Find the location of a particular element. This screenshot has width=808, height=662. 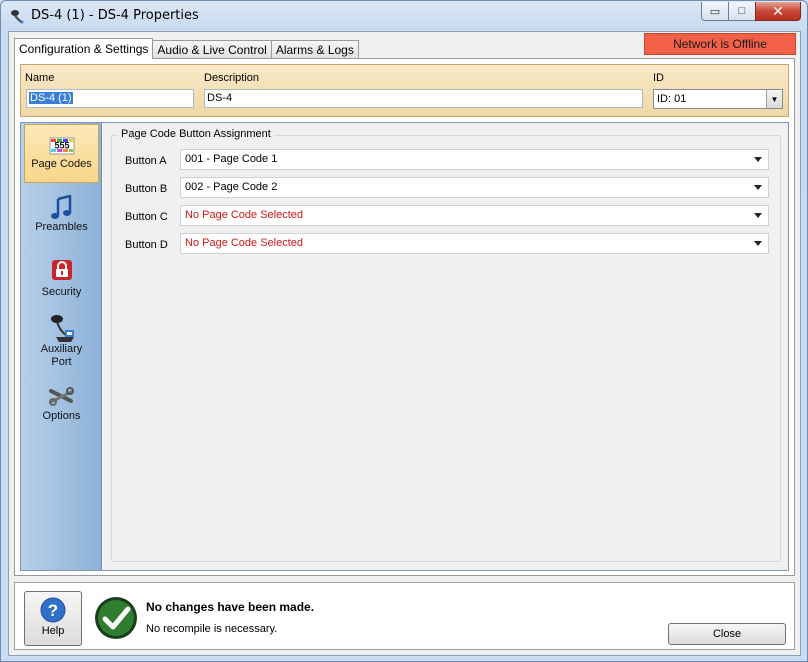

button-d-label: Button D is located at coordinates (146, 245).